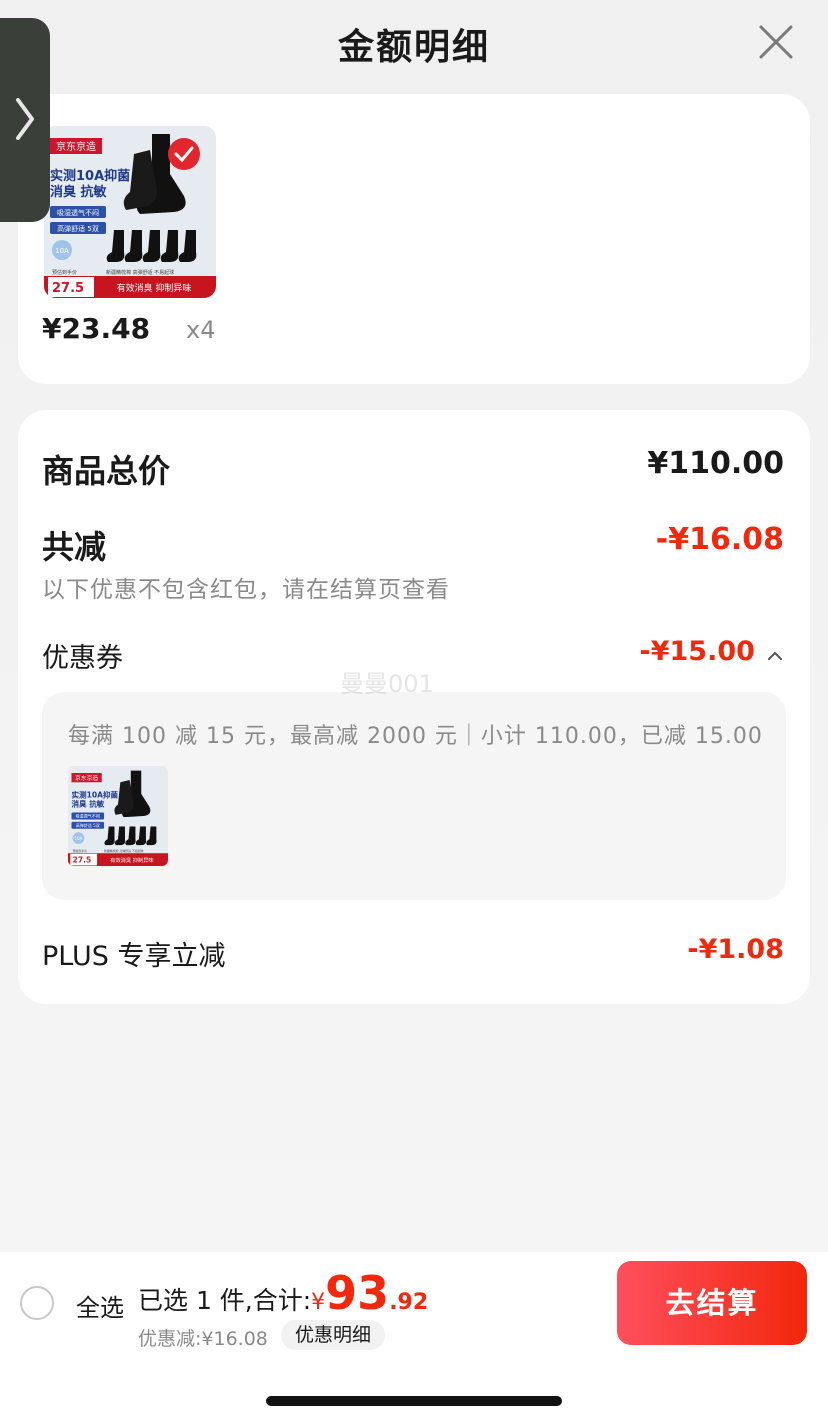  Describe the element at coordinates (125, 328) in the screenshot. I see `product-price-dec: .48` at that location.